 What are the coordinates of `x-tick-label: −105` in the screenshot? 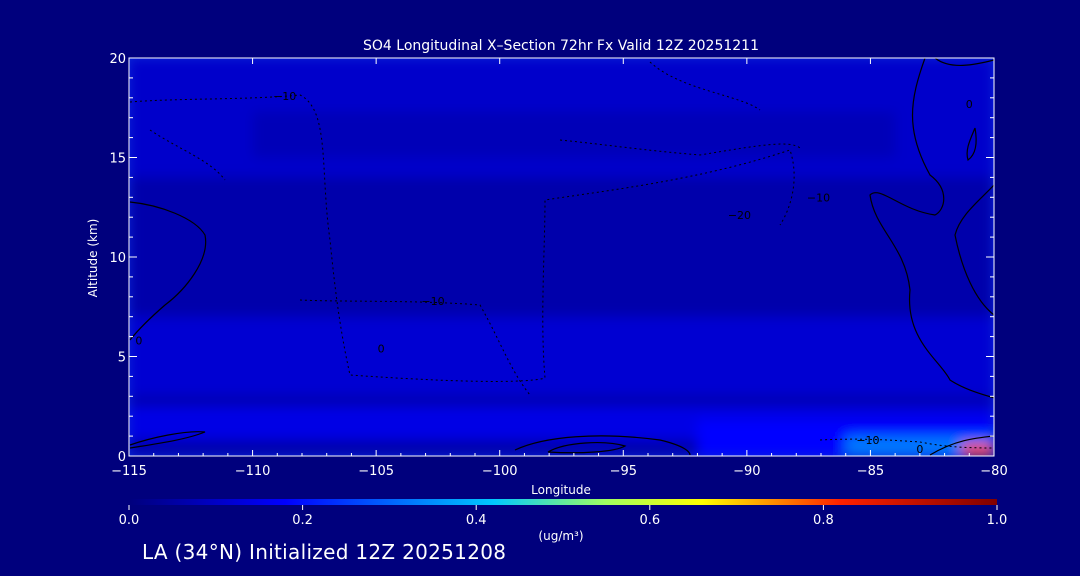 It's located at (376, 471).